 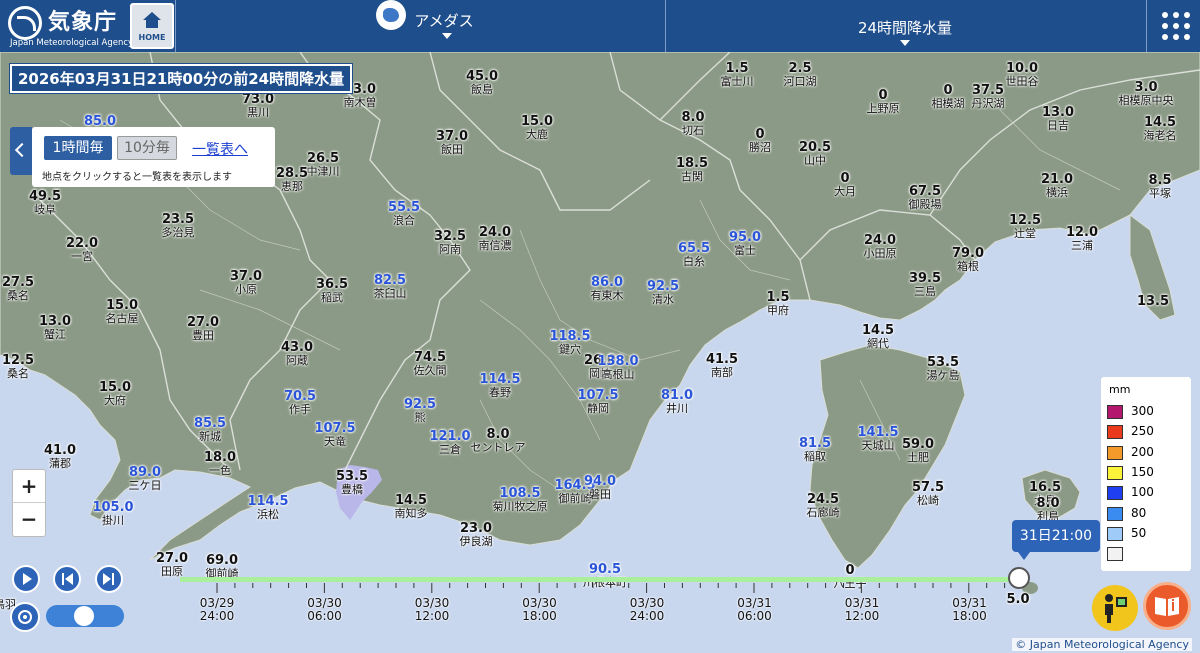 I want to click on station-marker: 107.5 静岡, so click(x=597, y=401).